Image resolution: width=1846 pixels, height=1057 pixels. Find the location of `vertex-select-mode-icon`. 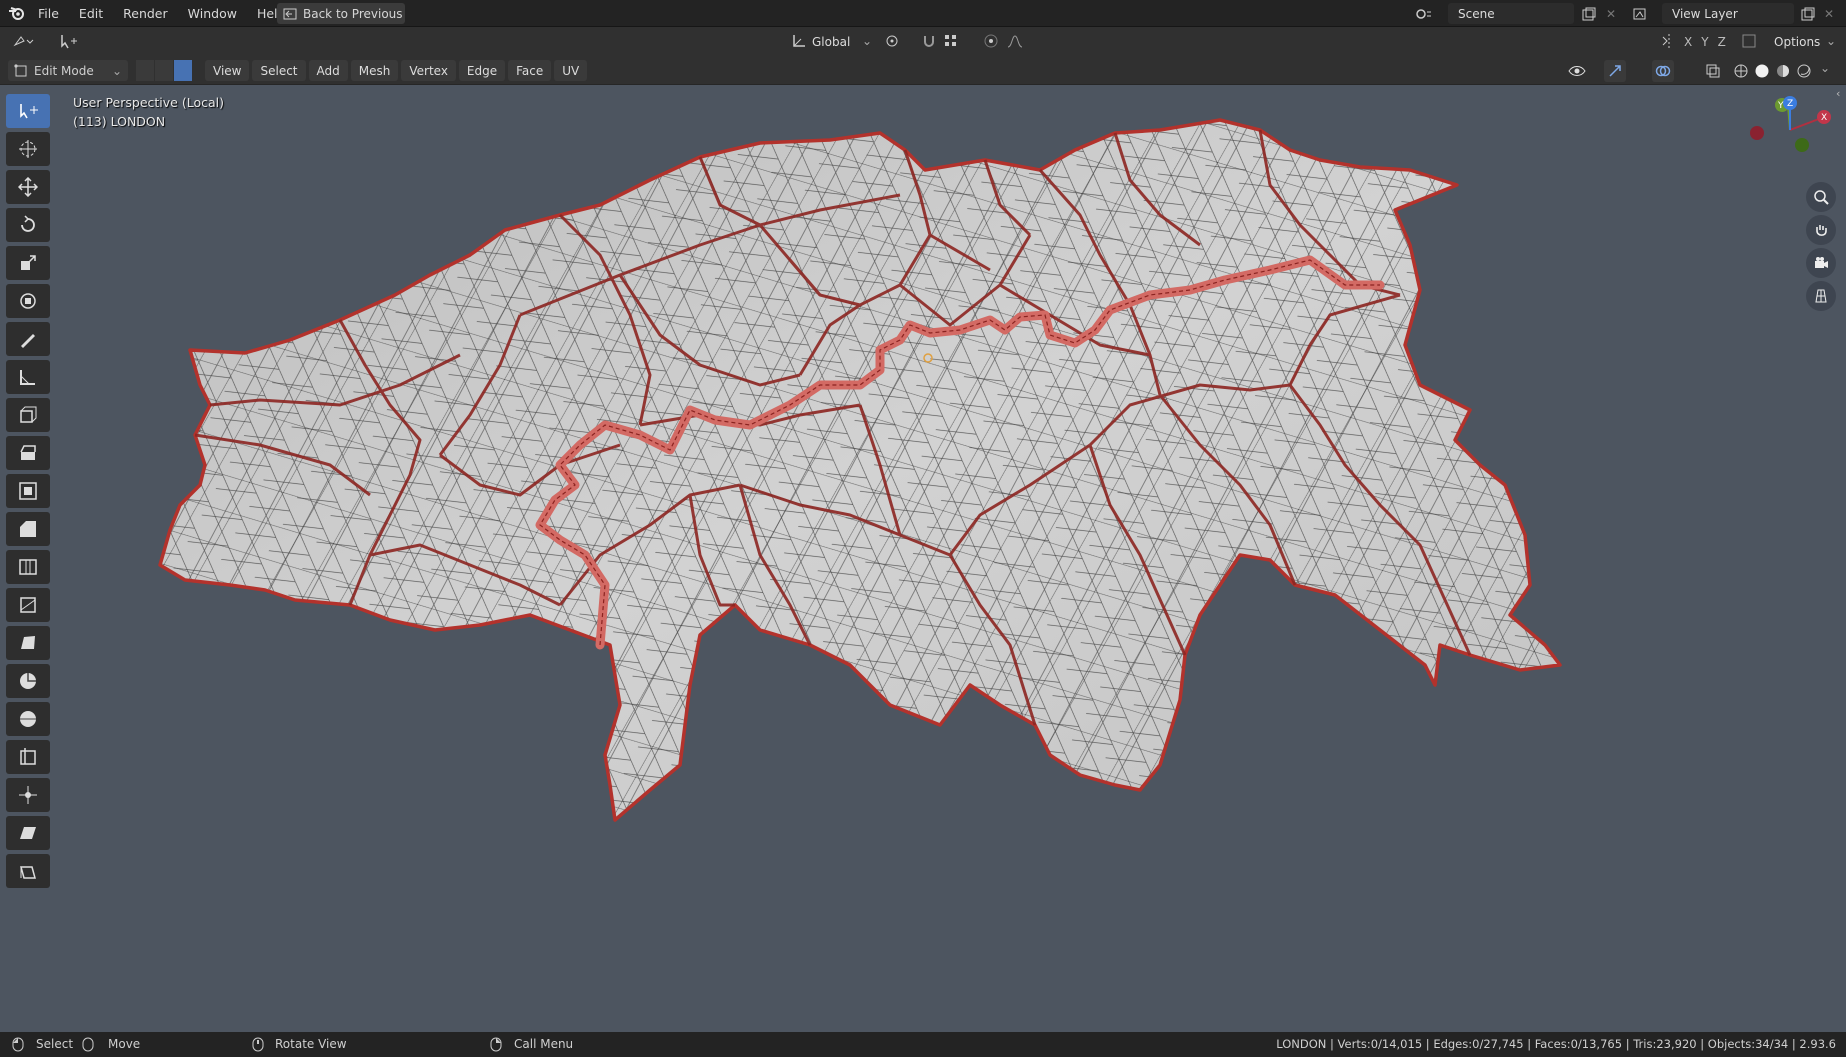

vertex-select-mode-icon is located at coordinates (145, 70).